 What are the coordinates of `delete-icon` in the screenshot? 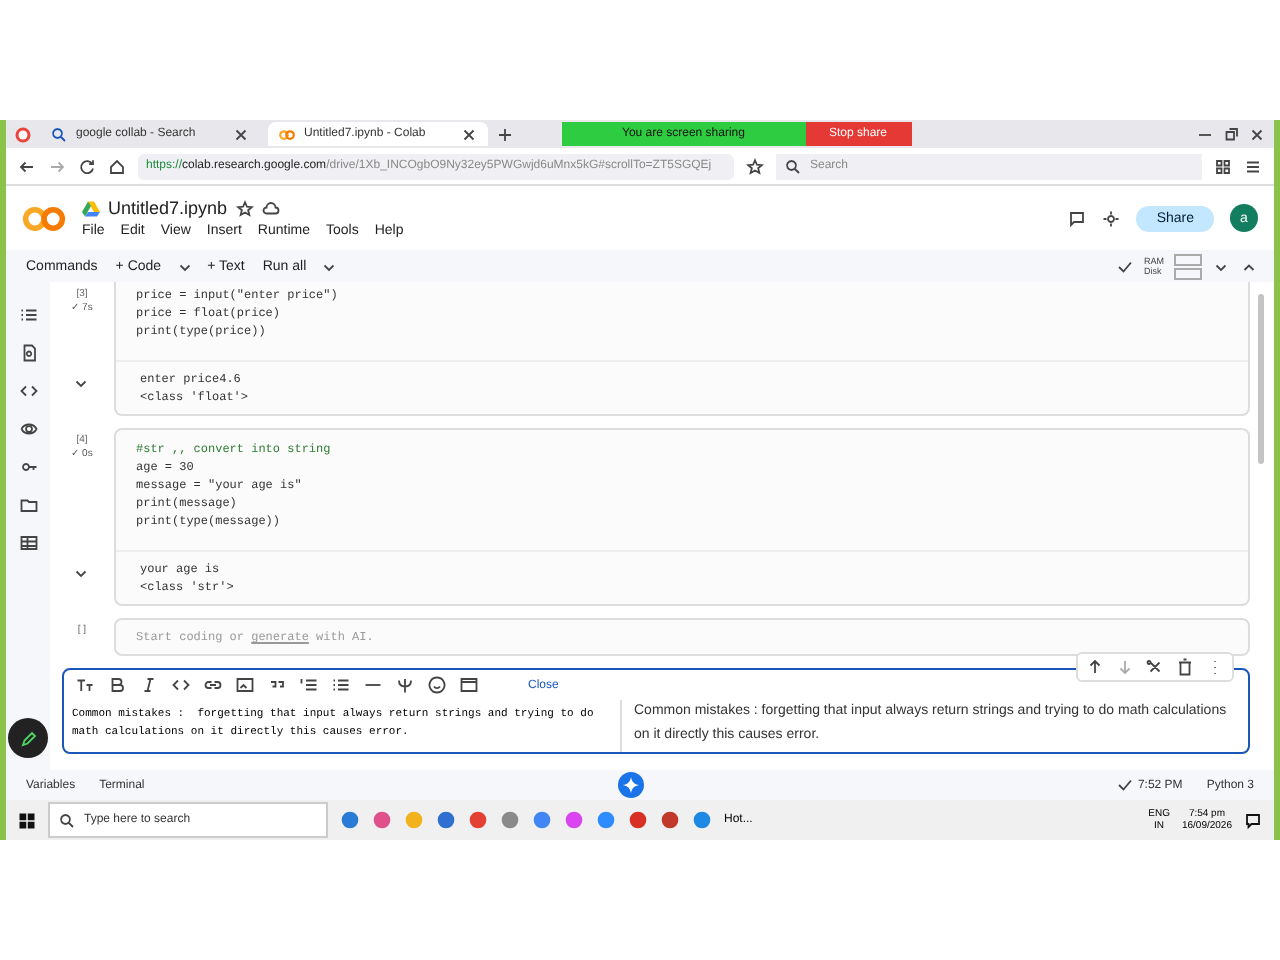 It's located at (1185, 667).